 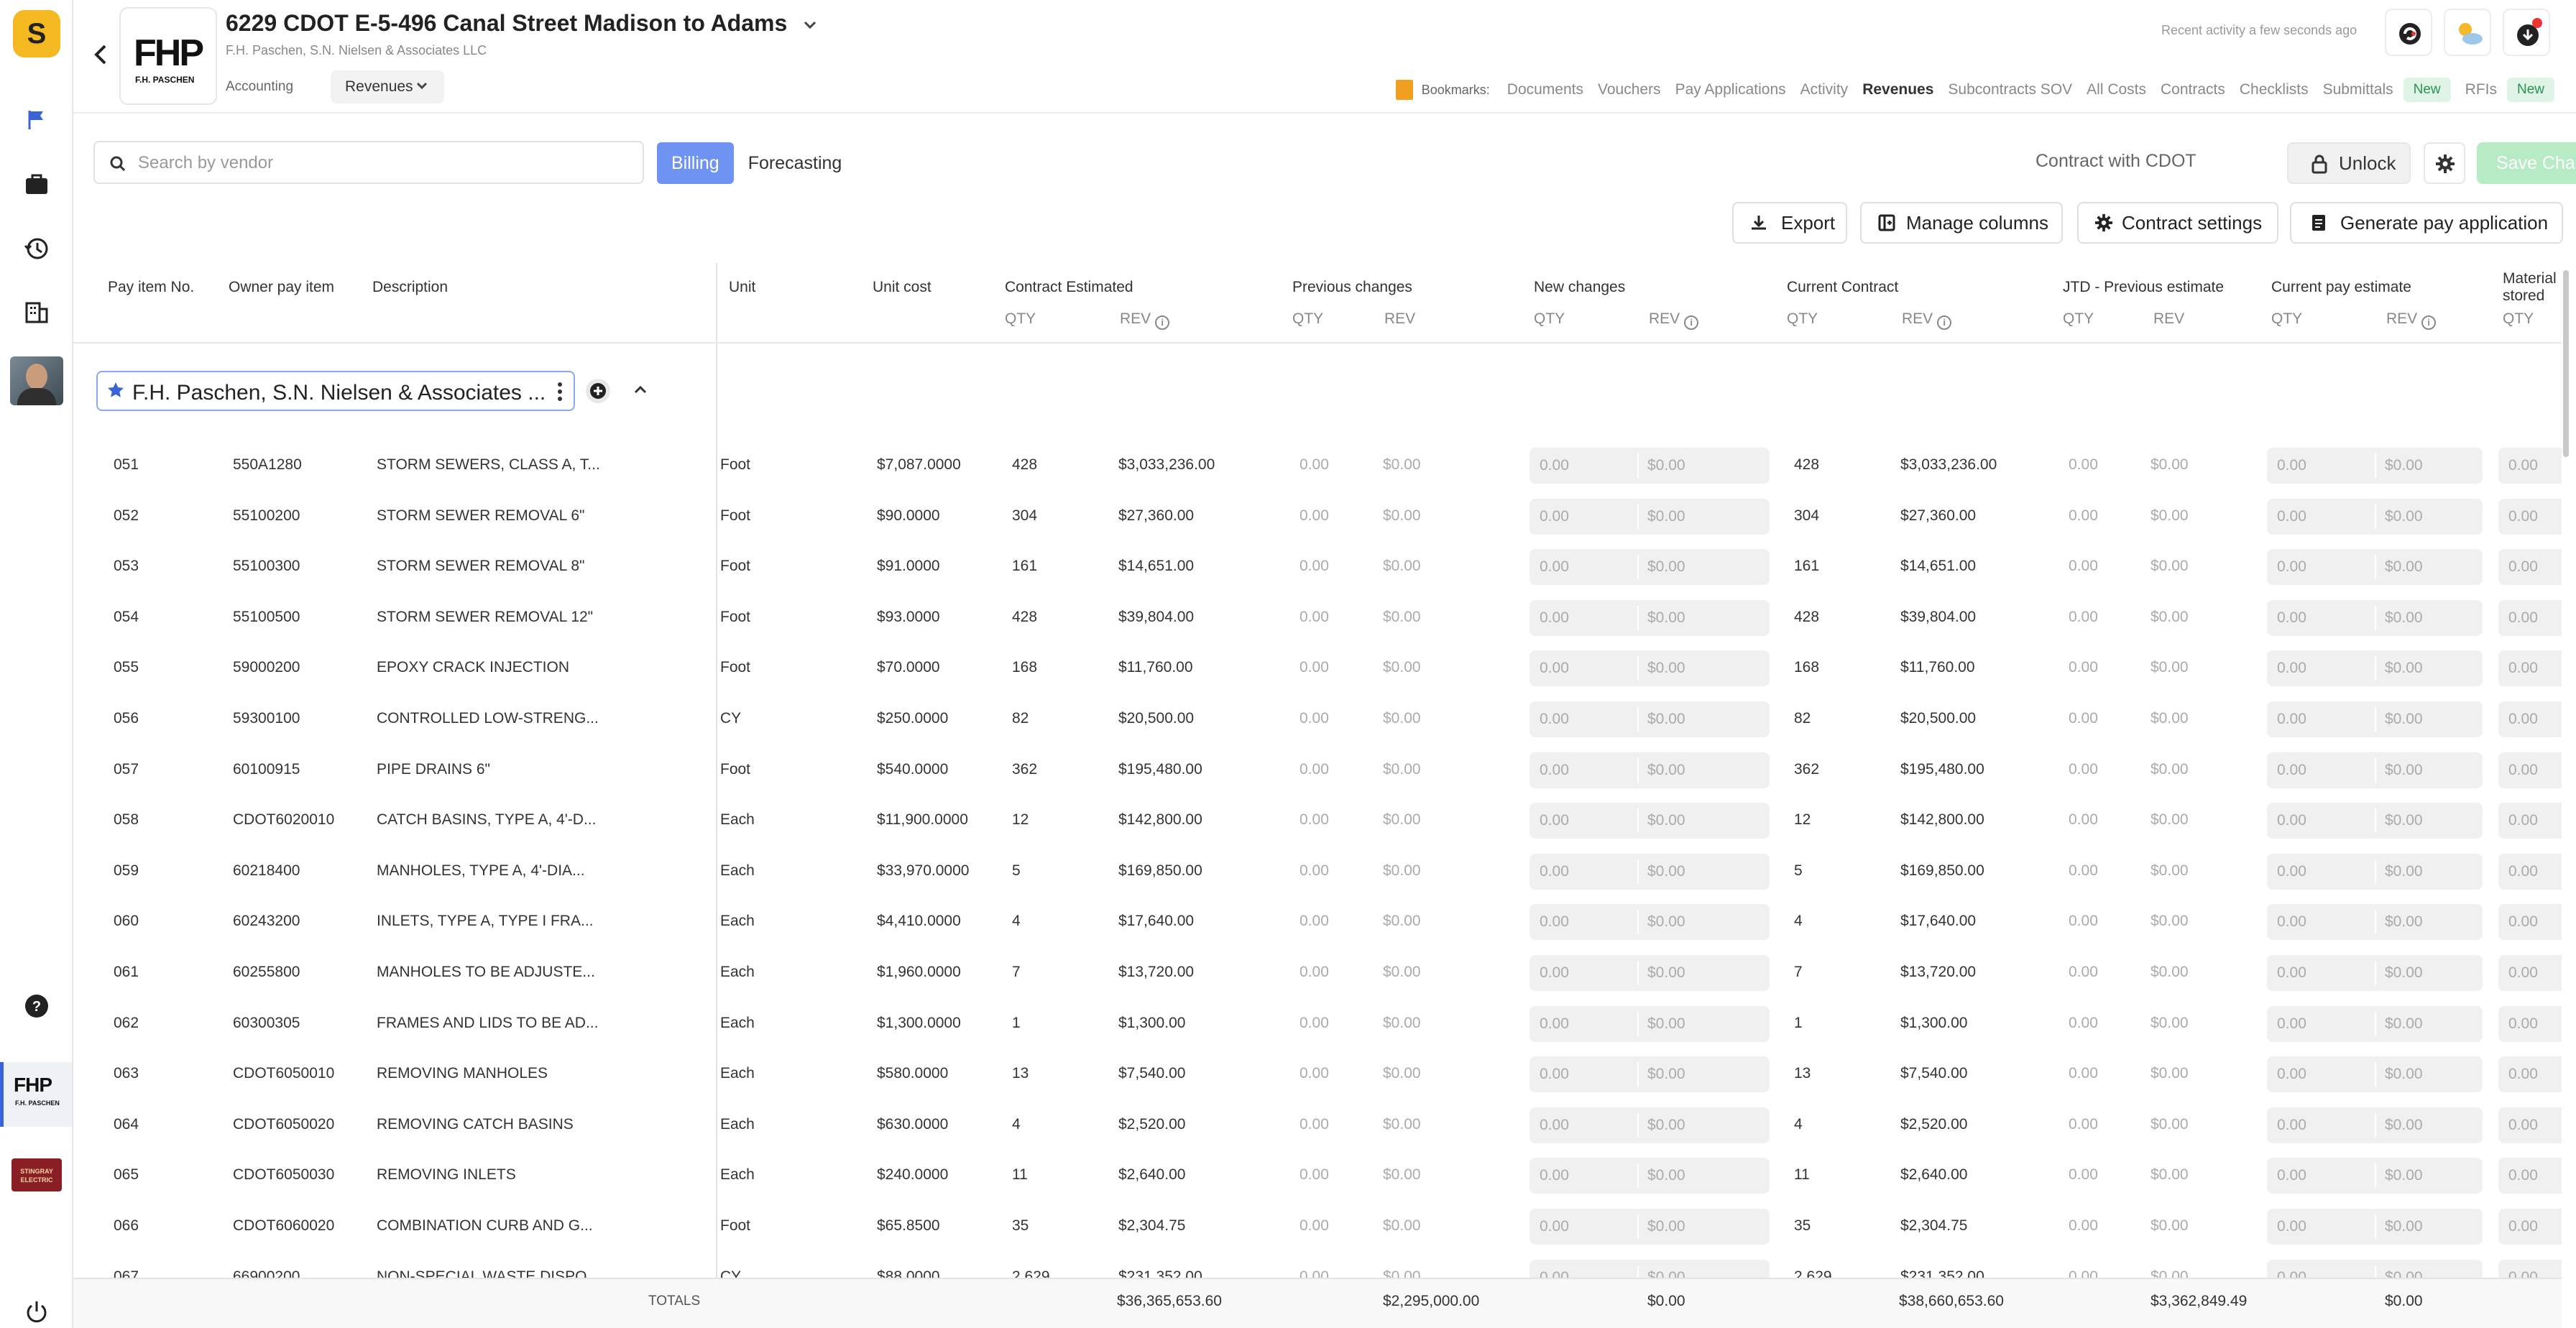 What do you see at coordinates (2530, 287) in the screenshot?
I see `col-material-stored: Material stored` at bounding box center [2530, 287].